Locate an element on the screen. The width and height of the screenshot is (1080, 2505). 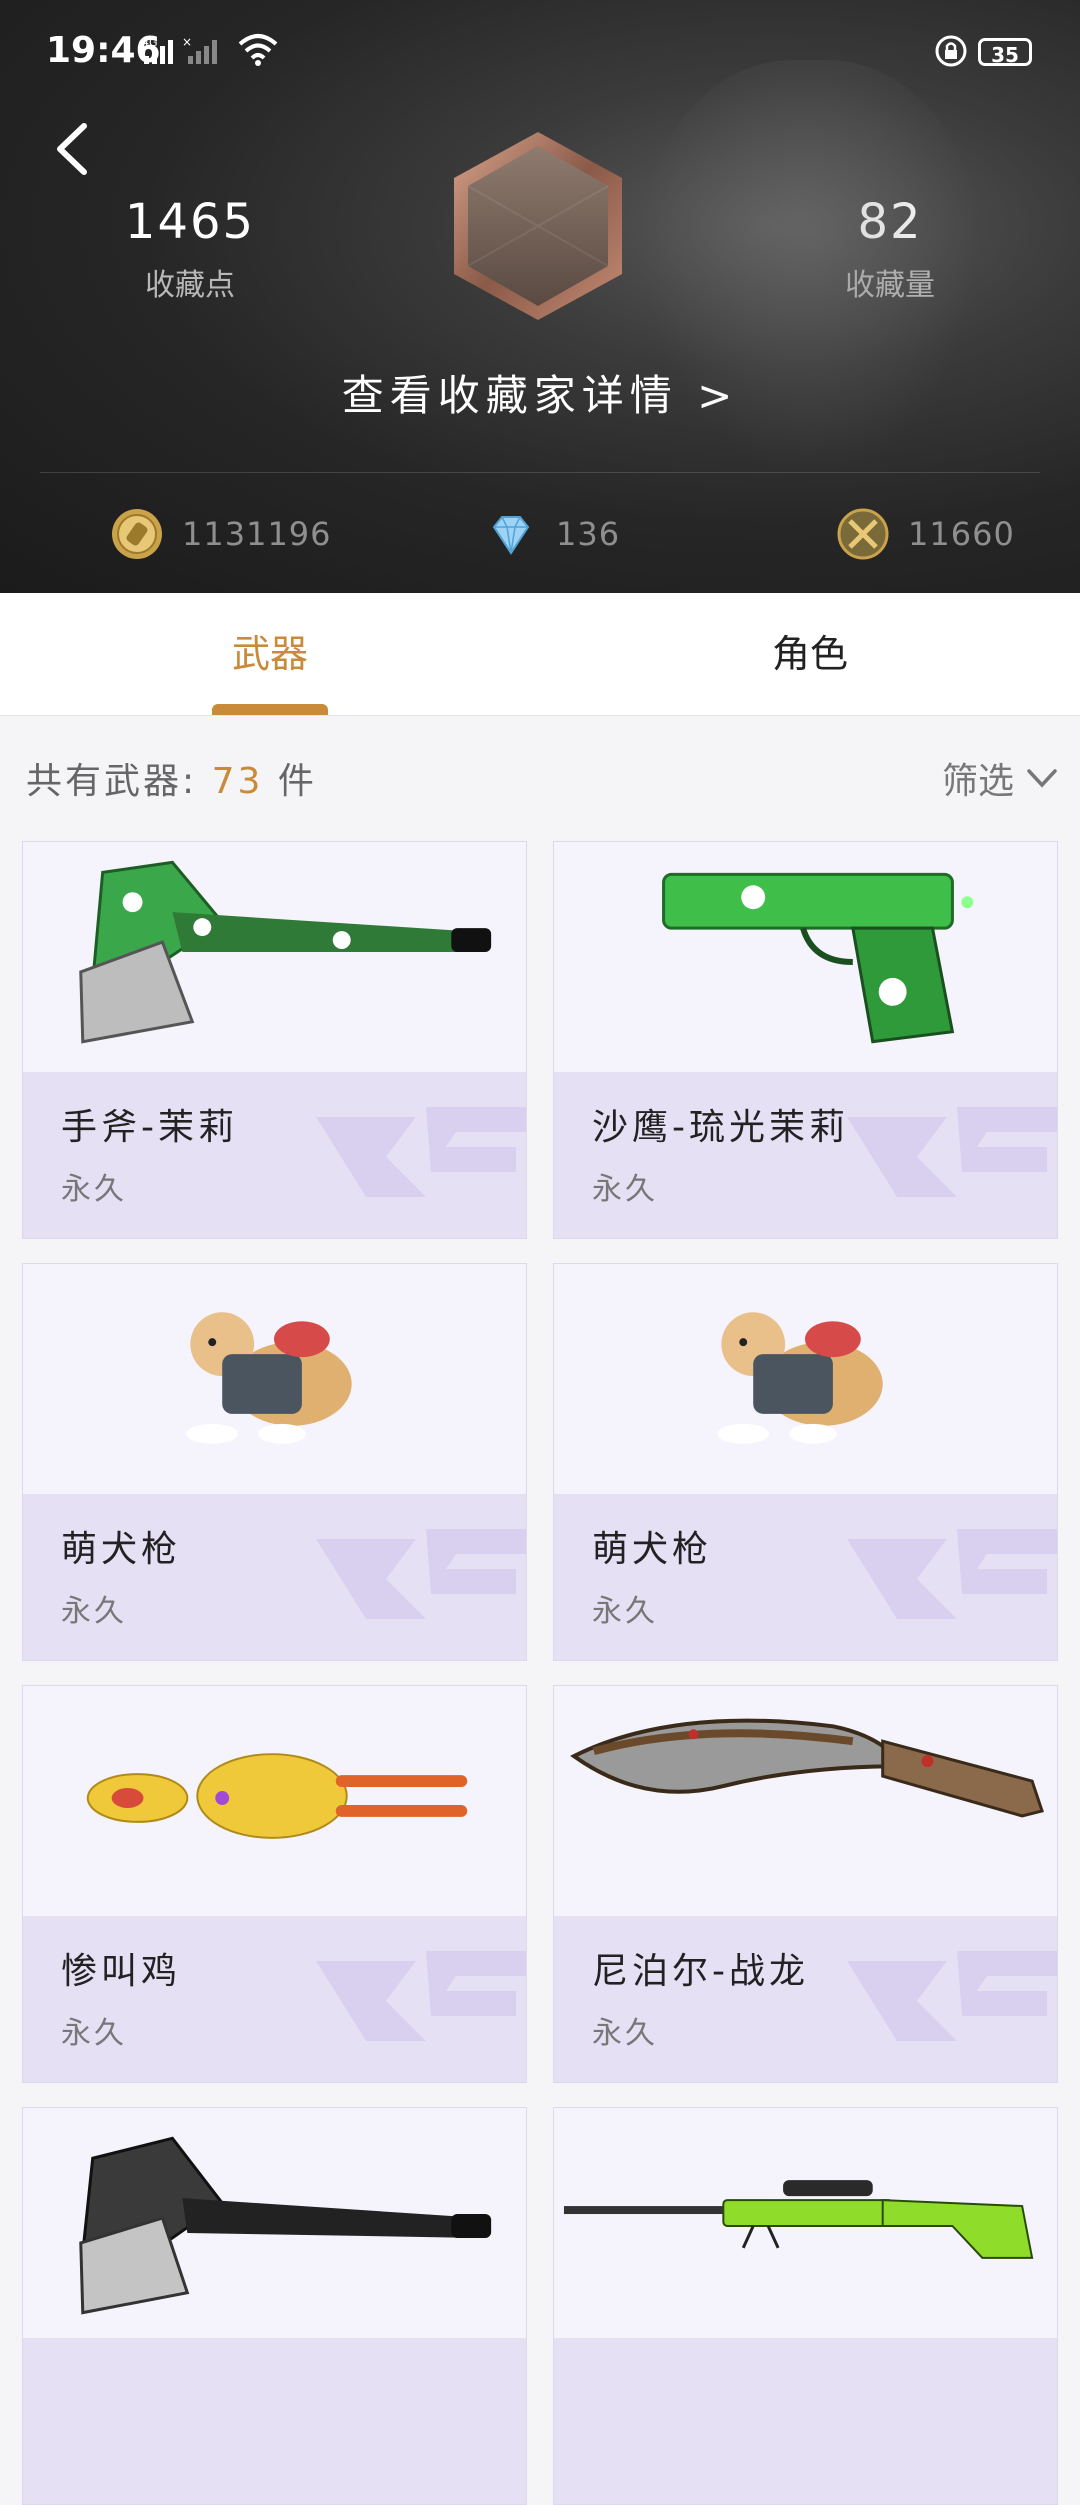
weapon-count: 共有武器: 73 件 is located at coordinates (171, 778).